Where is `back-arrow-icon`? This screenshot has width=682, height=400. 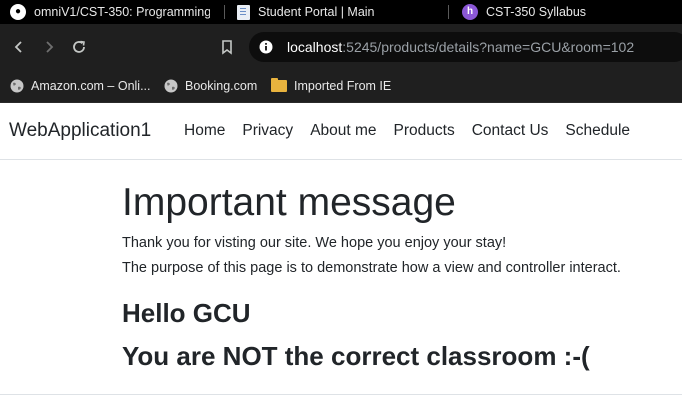
back-arrow-icon is located at coordinates (18, 47).